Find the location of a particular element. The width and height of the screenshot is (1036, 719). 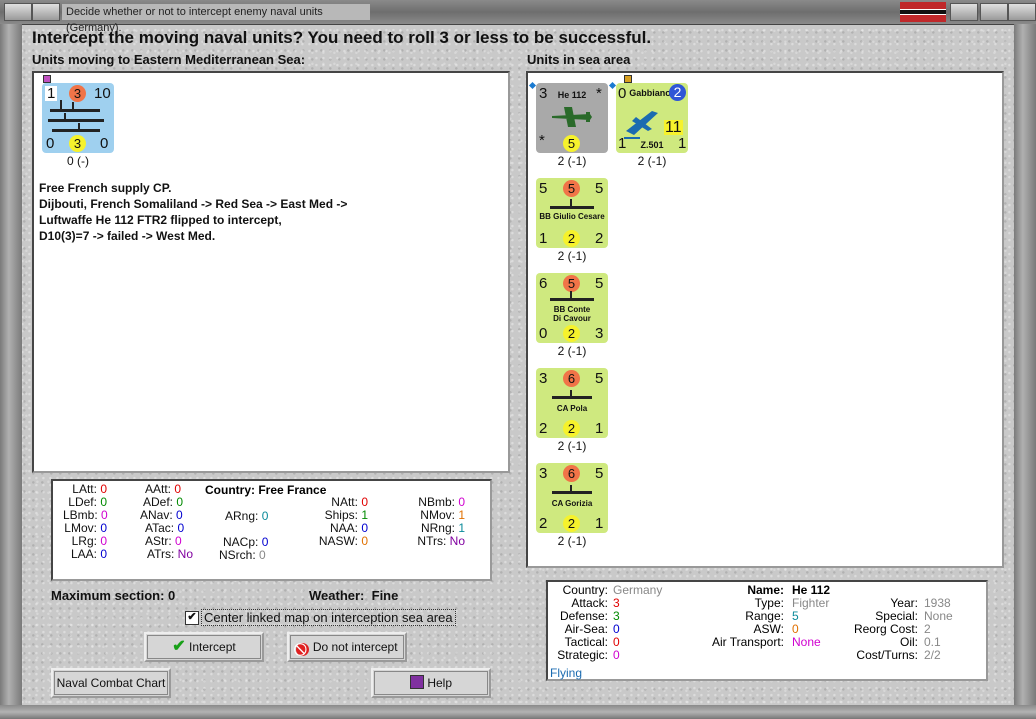

system-menu-button is located at coordinates (18, 12).